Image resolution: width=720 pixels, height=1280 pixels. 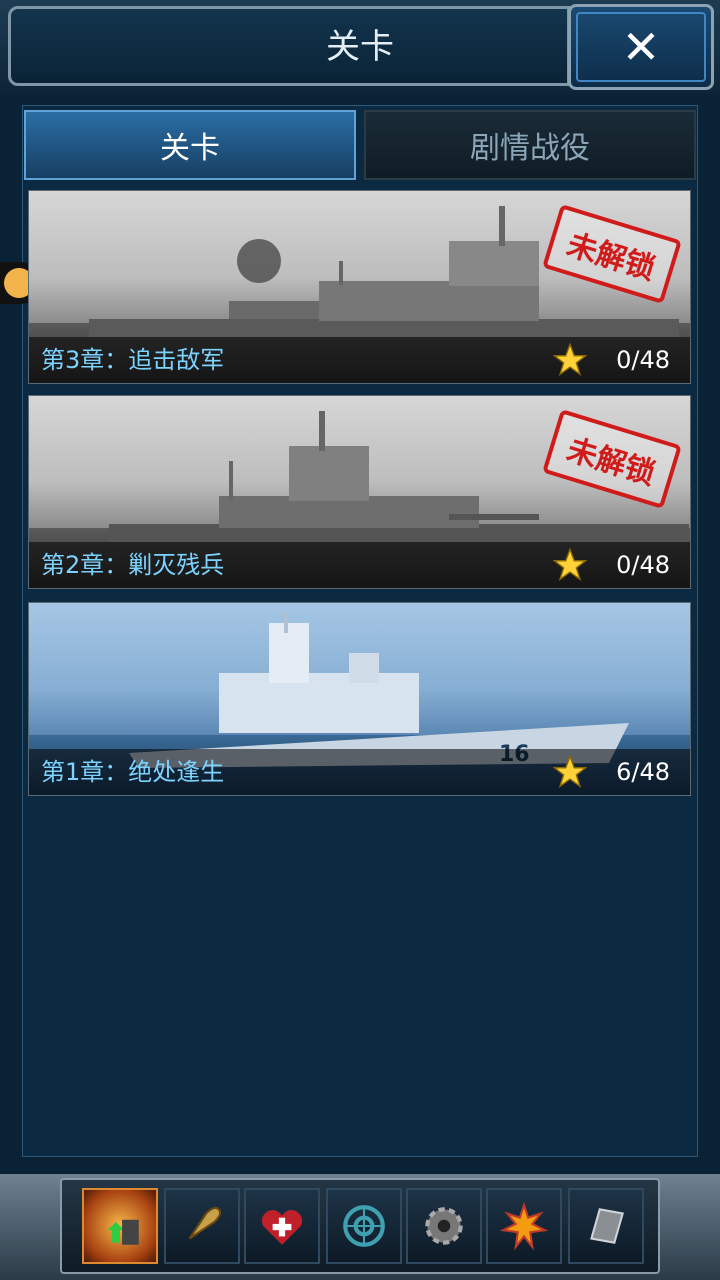 I want to click on chapter-card-1: 16 第1章：绝处逢生 6/48, so click(x=359, y=699).